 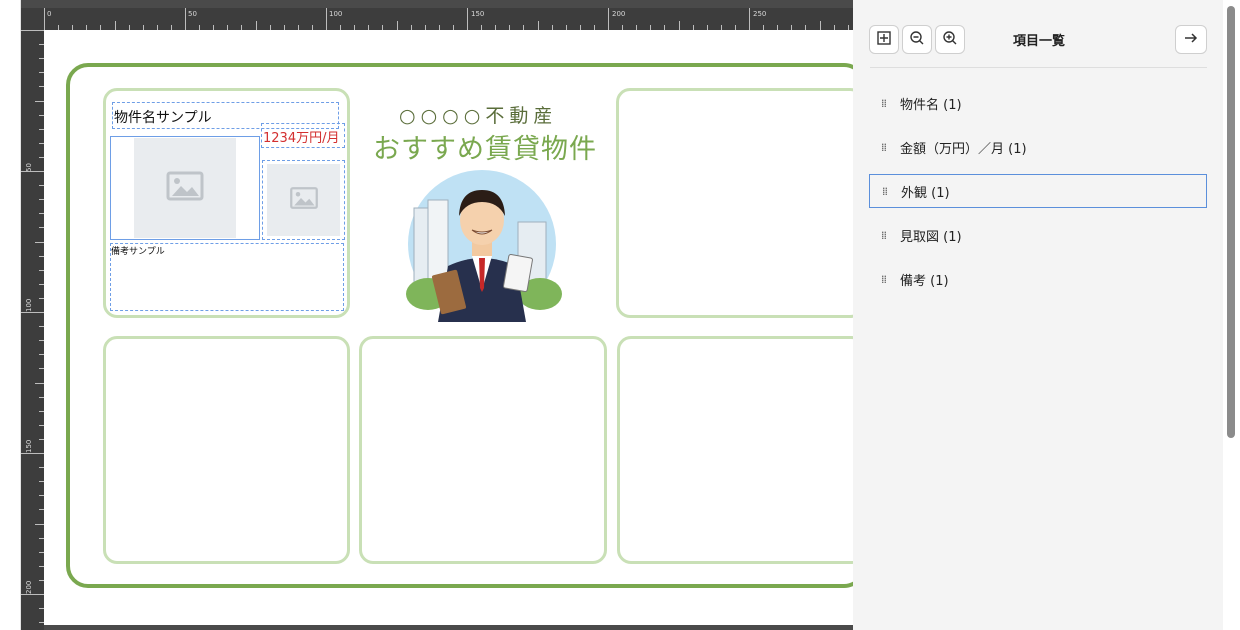 I want to click on floorplan-image-placeholder, so click(x=303, y=200).